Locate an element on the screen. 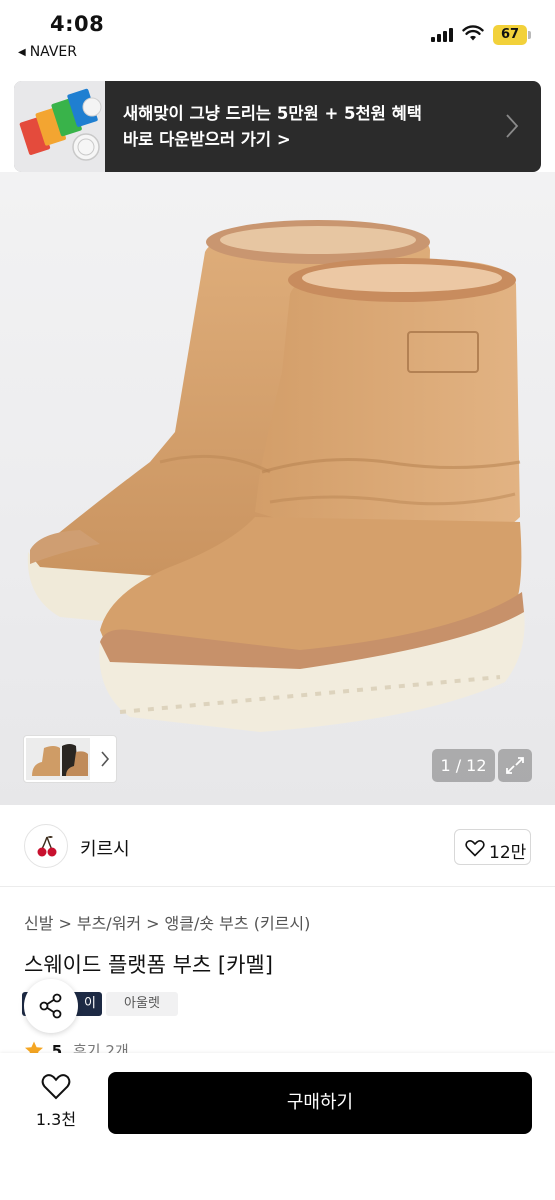  banner-line-2: 바로 다운받으러 가기 > is located at coordinates (207, 139).